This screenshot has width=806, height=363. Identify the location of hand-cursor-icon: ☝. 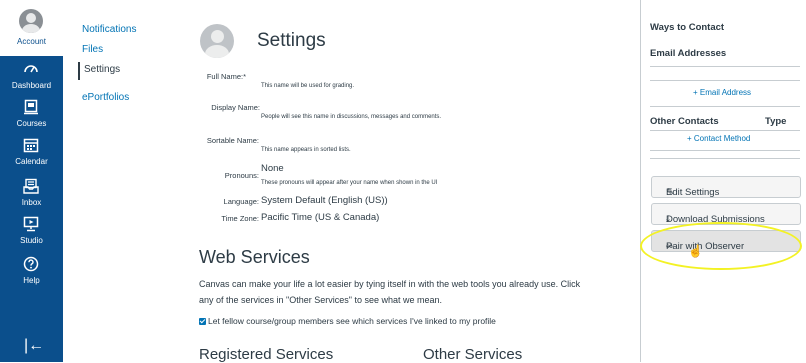
(695, 251).